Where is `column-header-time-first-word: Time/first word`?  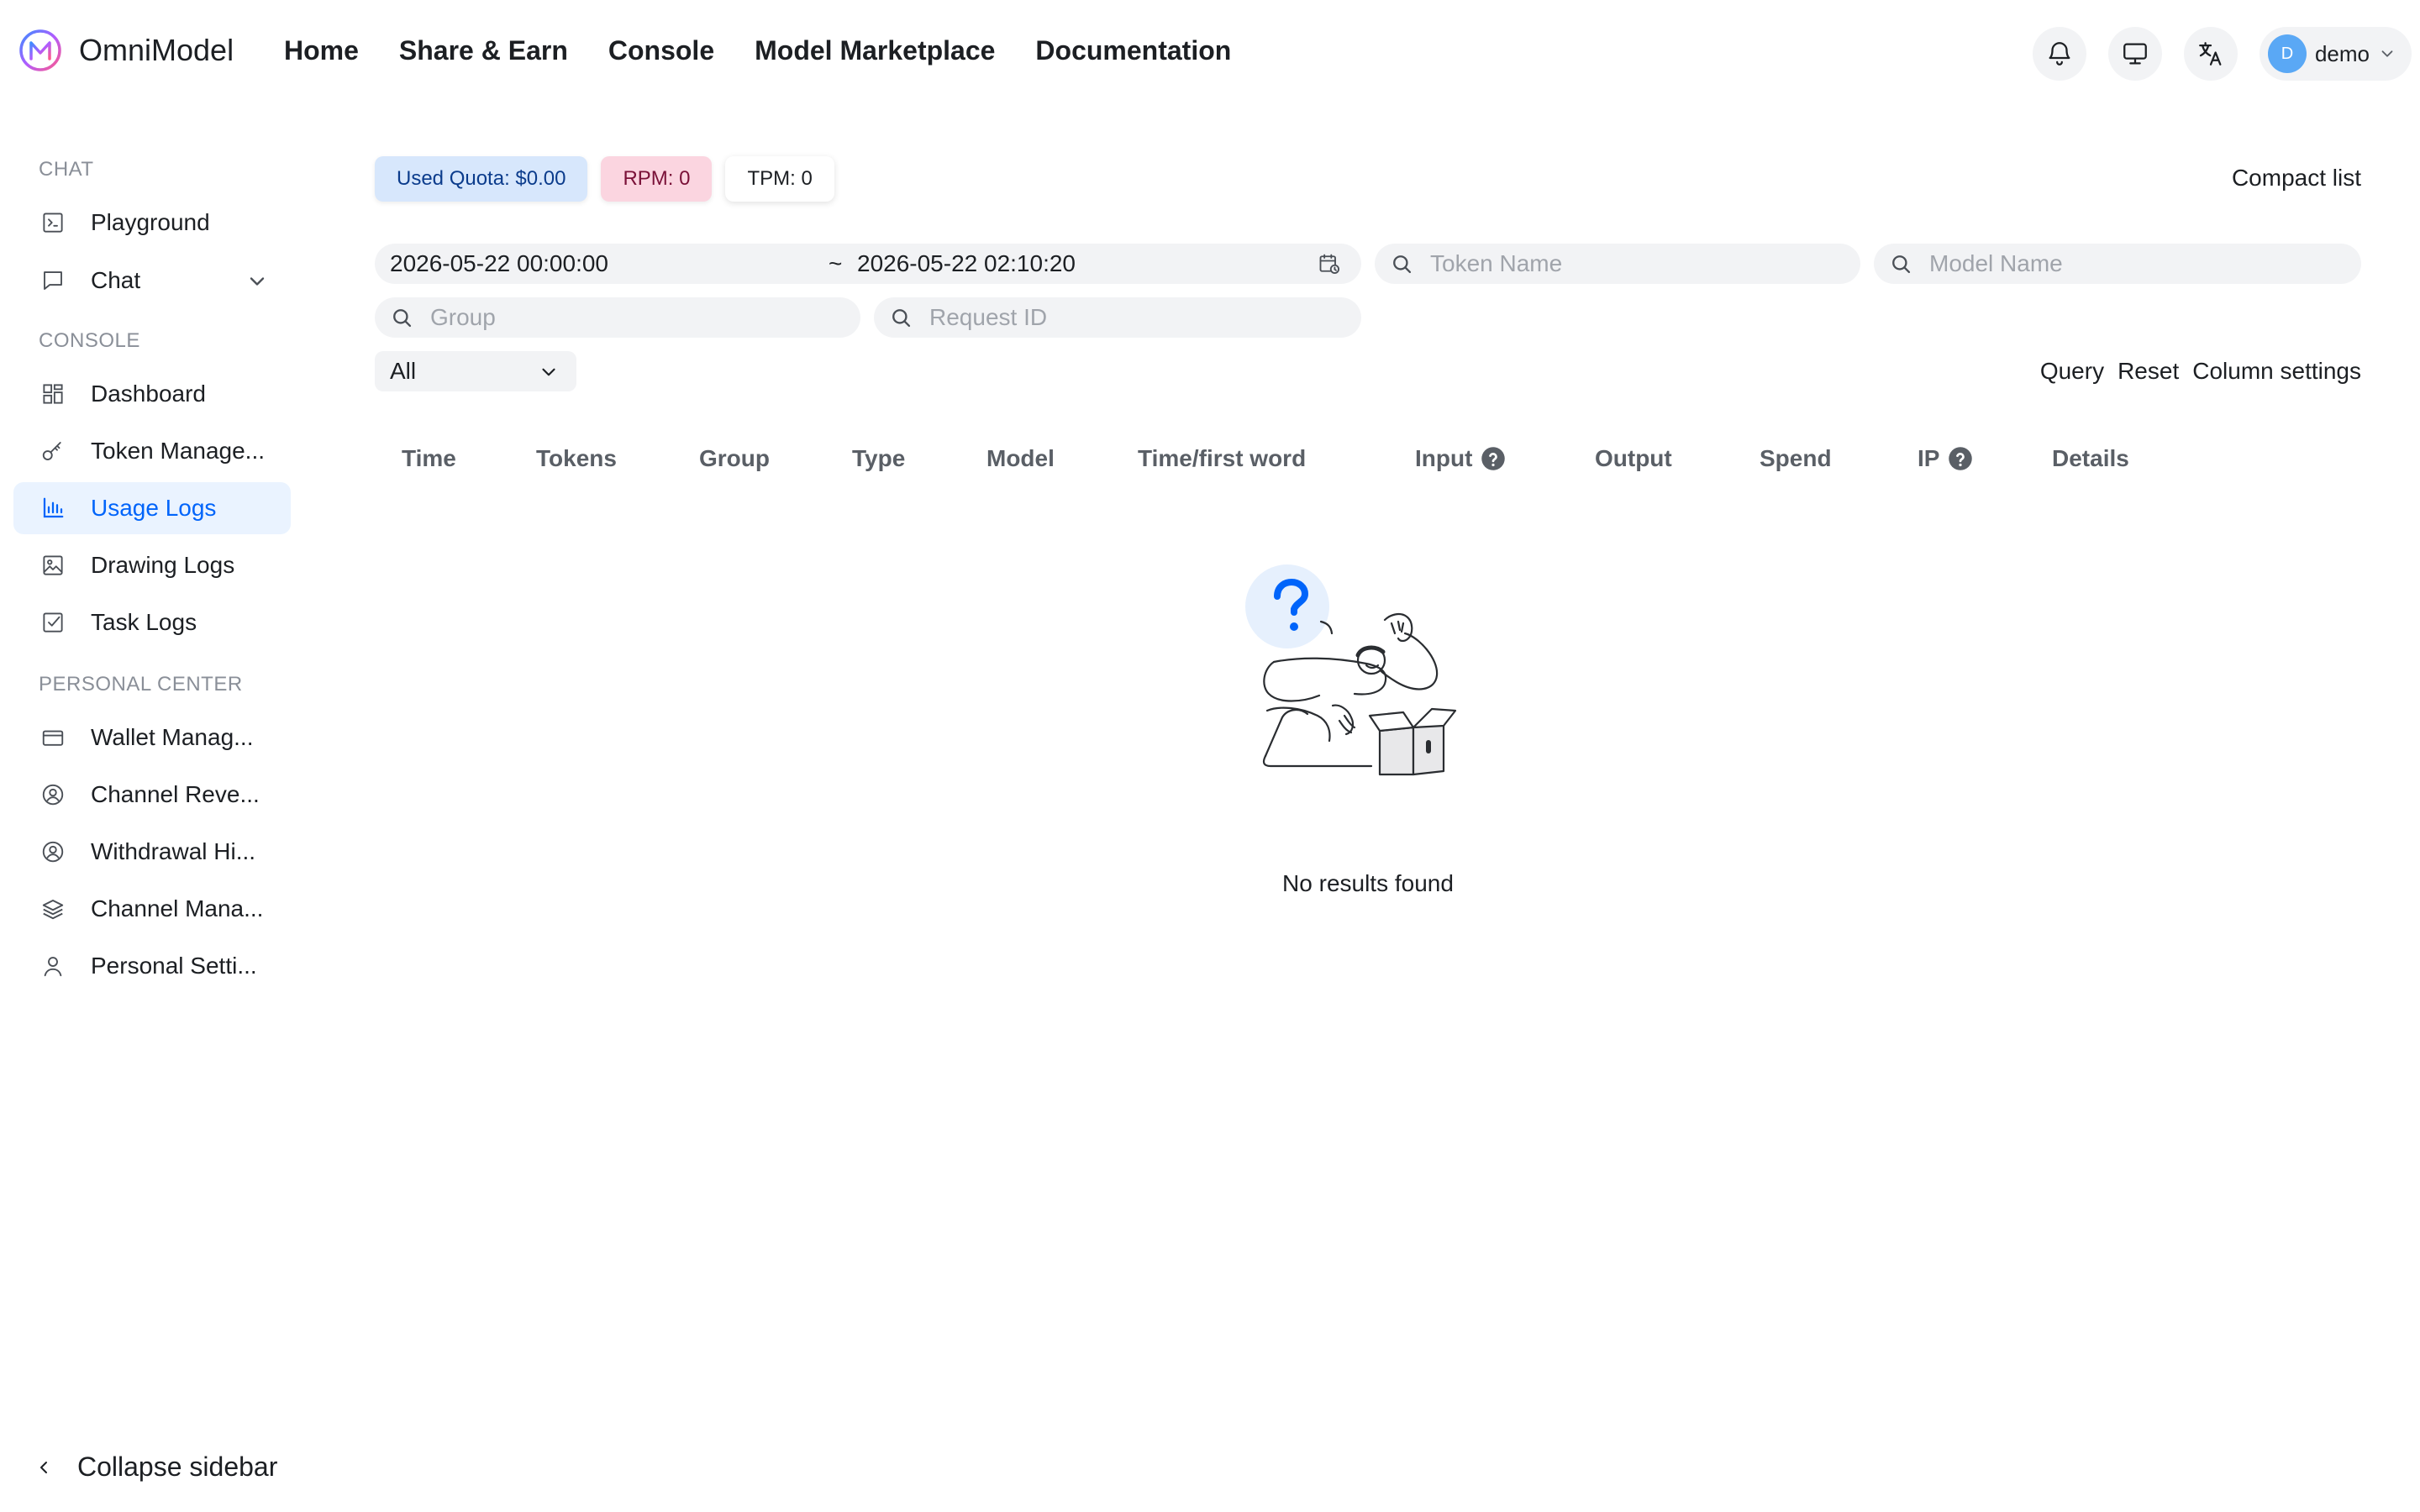
column-header-time-first-word: Time/first word is located at coordinates (1222, 458).